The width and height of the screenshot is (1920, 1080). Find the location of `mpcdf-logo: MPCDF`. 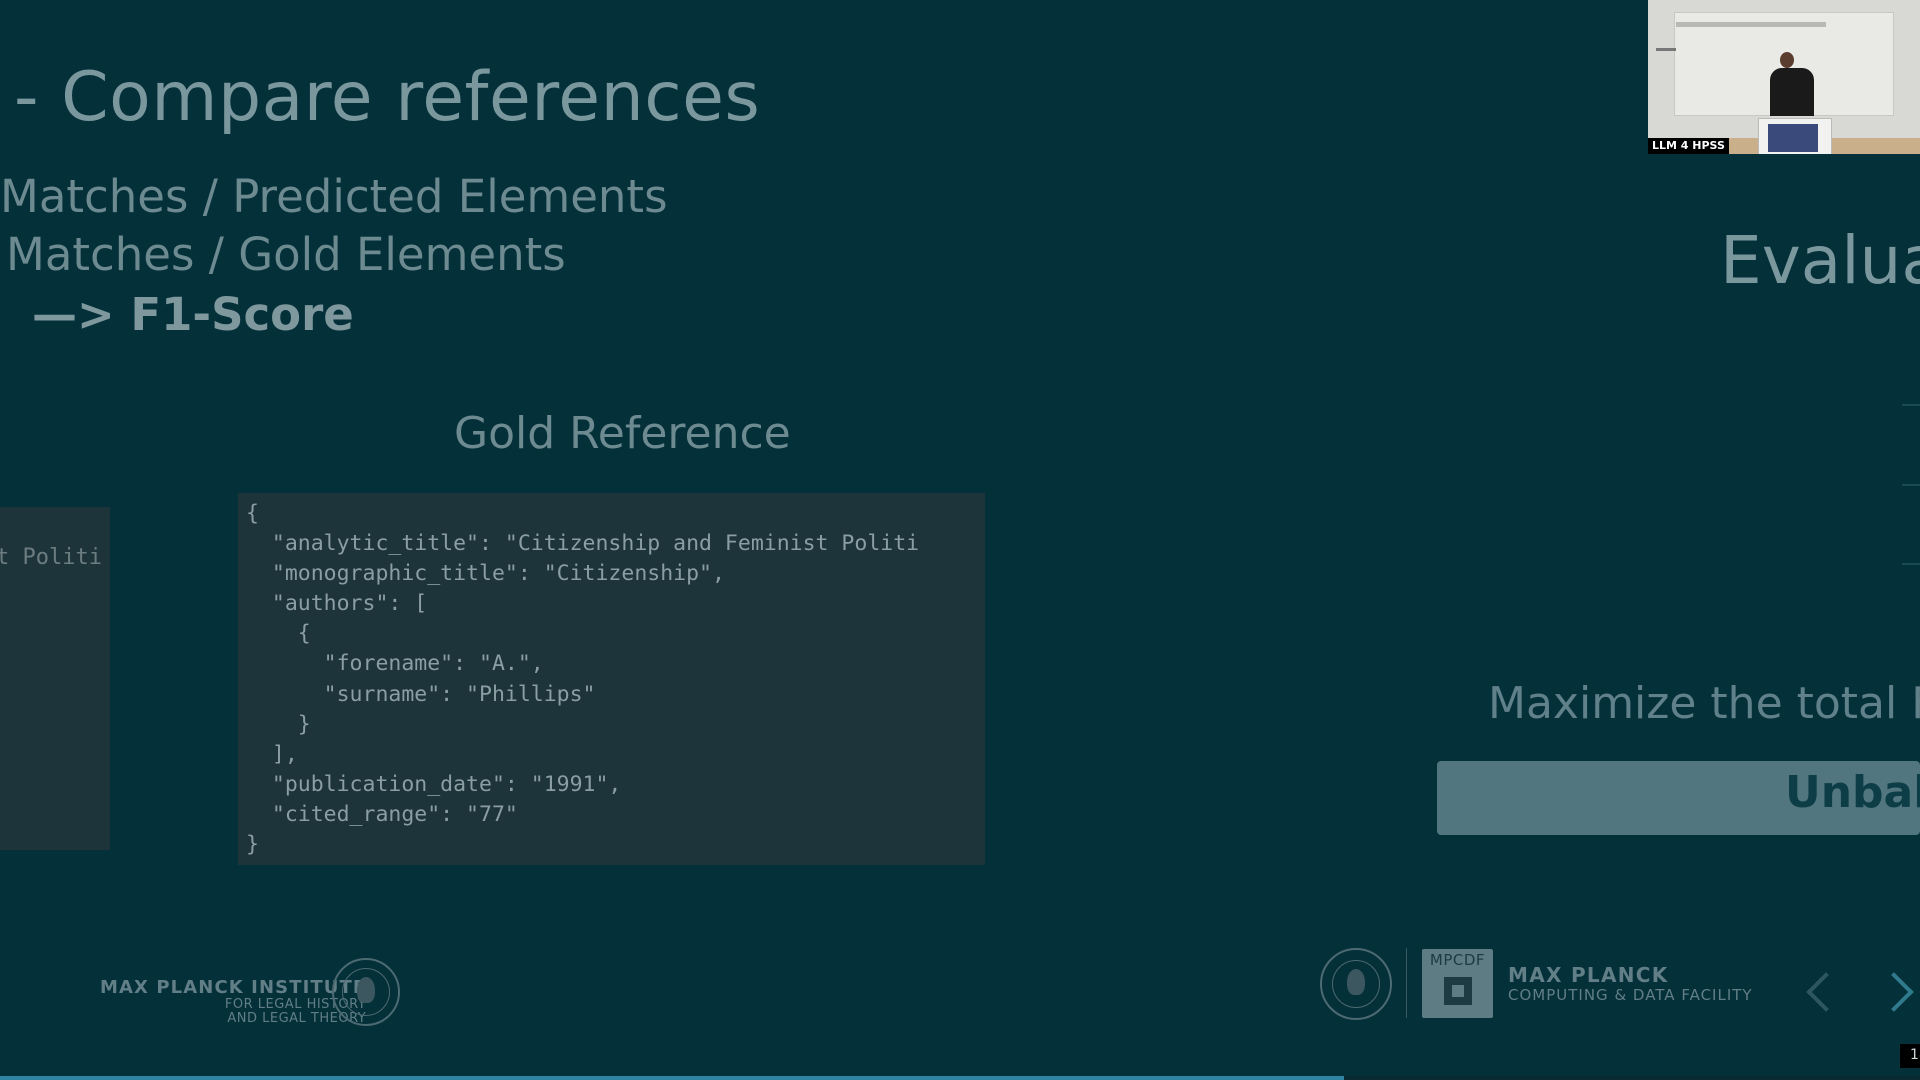

mpcdf-logo: MPCDF is located at coordinates (1457, 983).